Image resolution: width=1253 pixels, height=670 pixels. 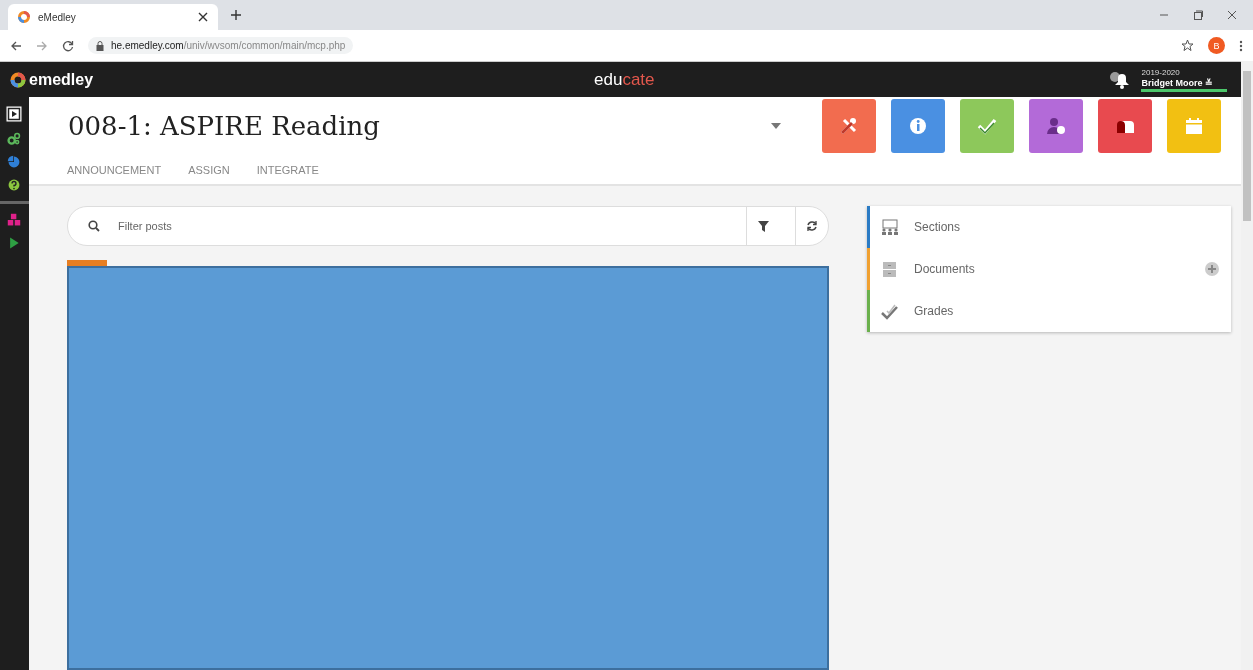 I want to click on gears-icon, so click(x=14, y=139).